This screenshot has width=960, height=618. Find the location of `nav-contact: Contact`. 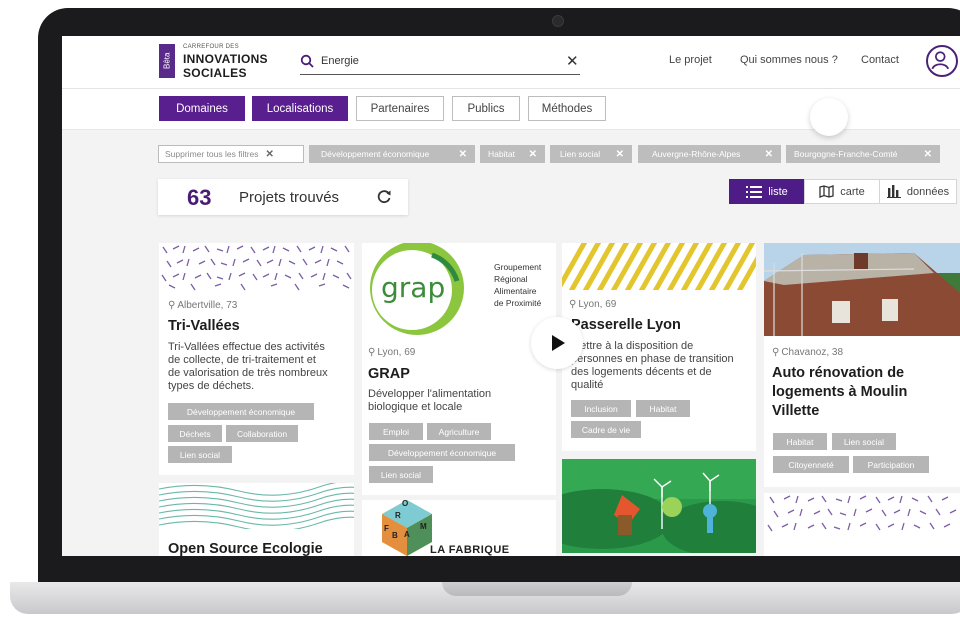

nav-contact: Contact is located at coordinates (880, 60).